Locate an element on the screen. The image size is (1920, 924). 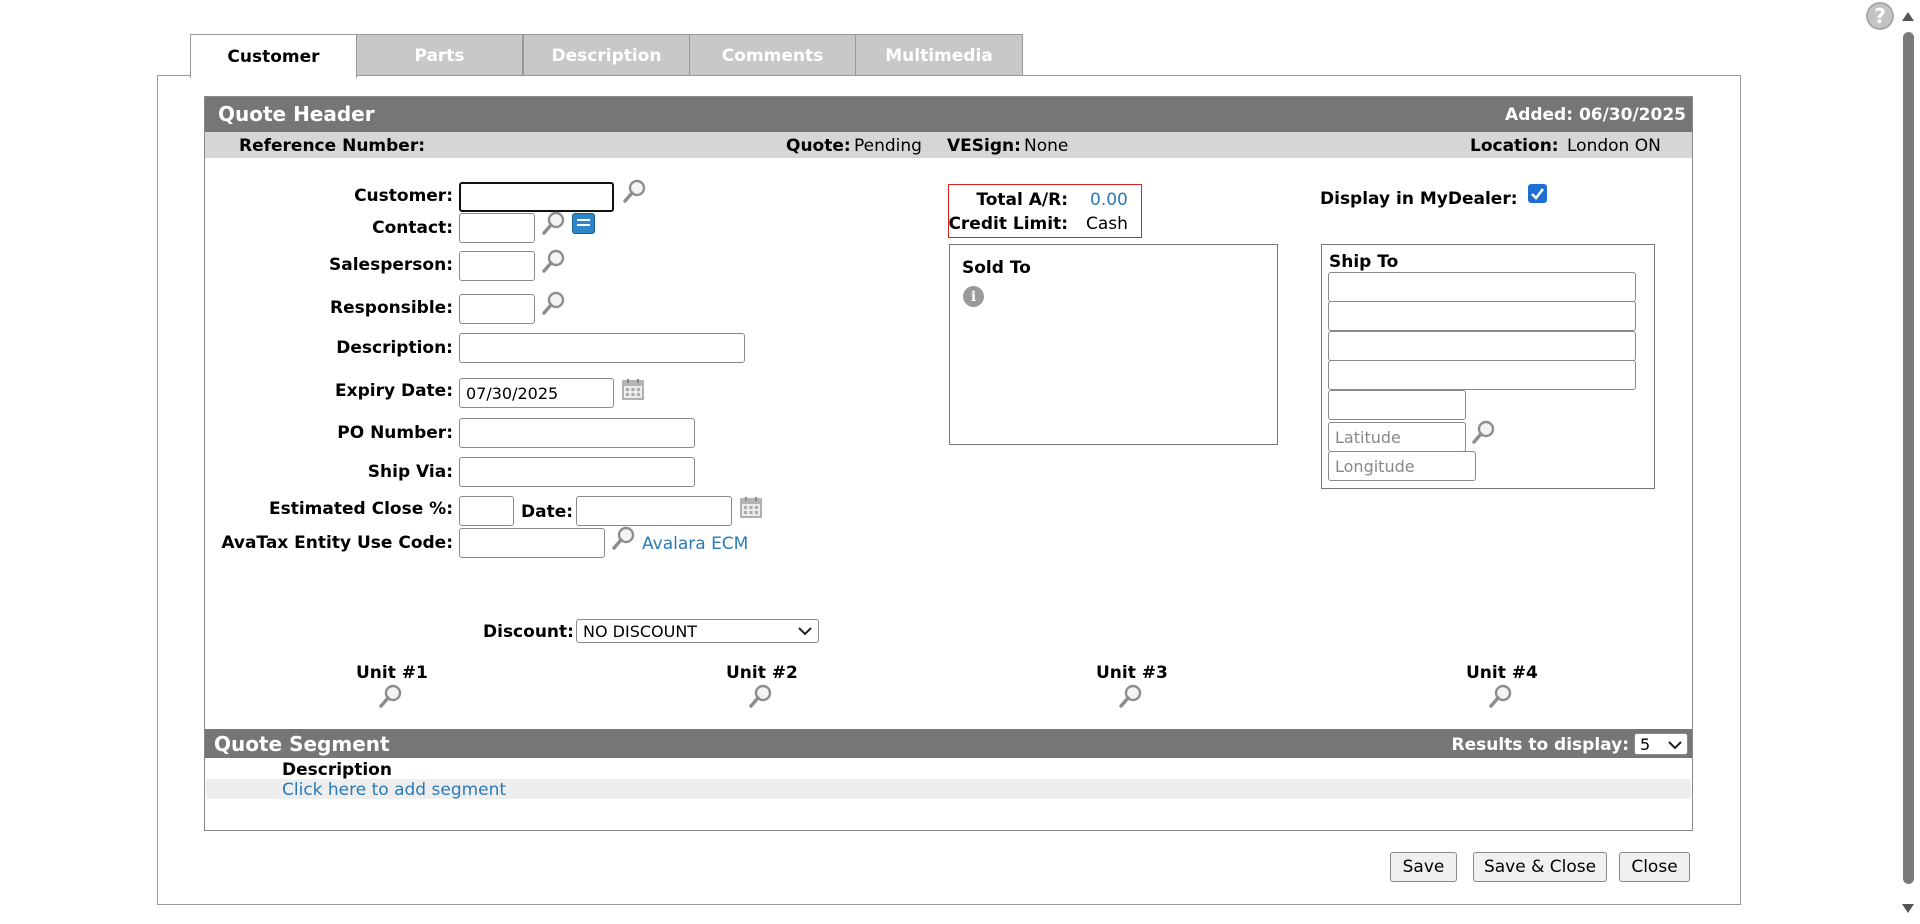
quote-status-value: Pending is located at coordinates (888, 146).